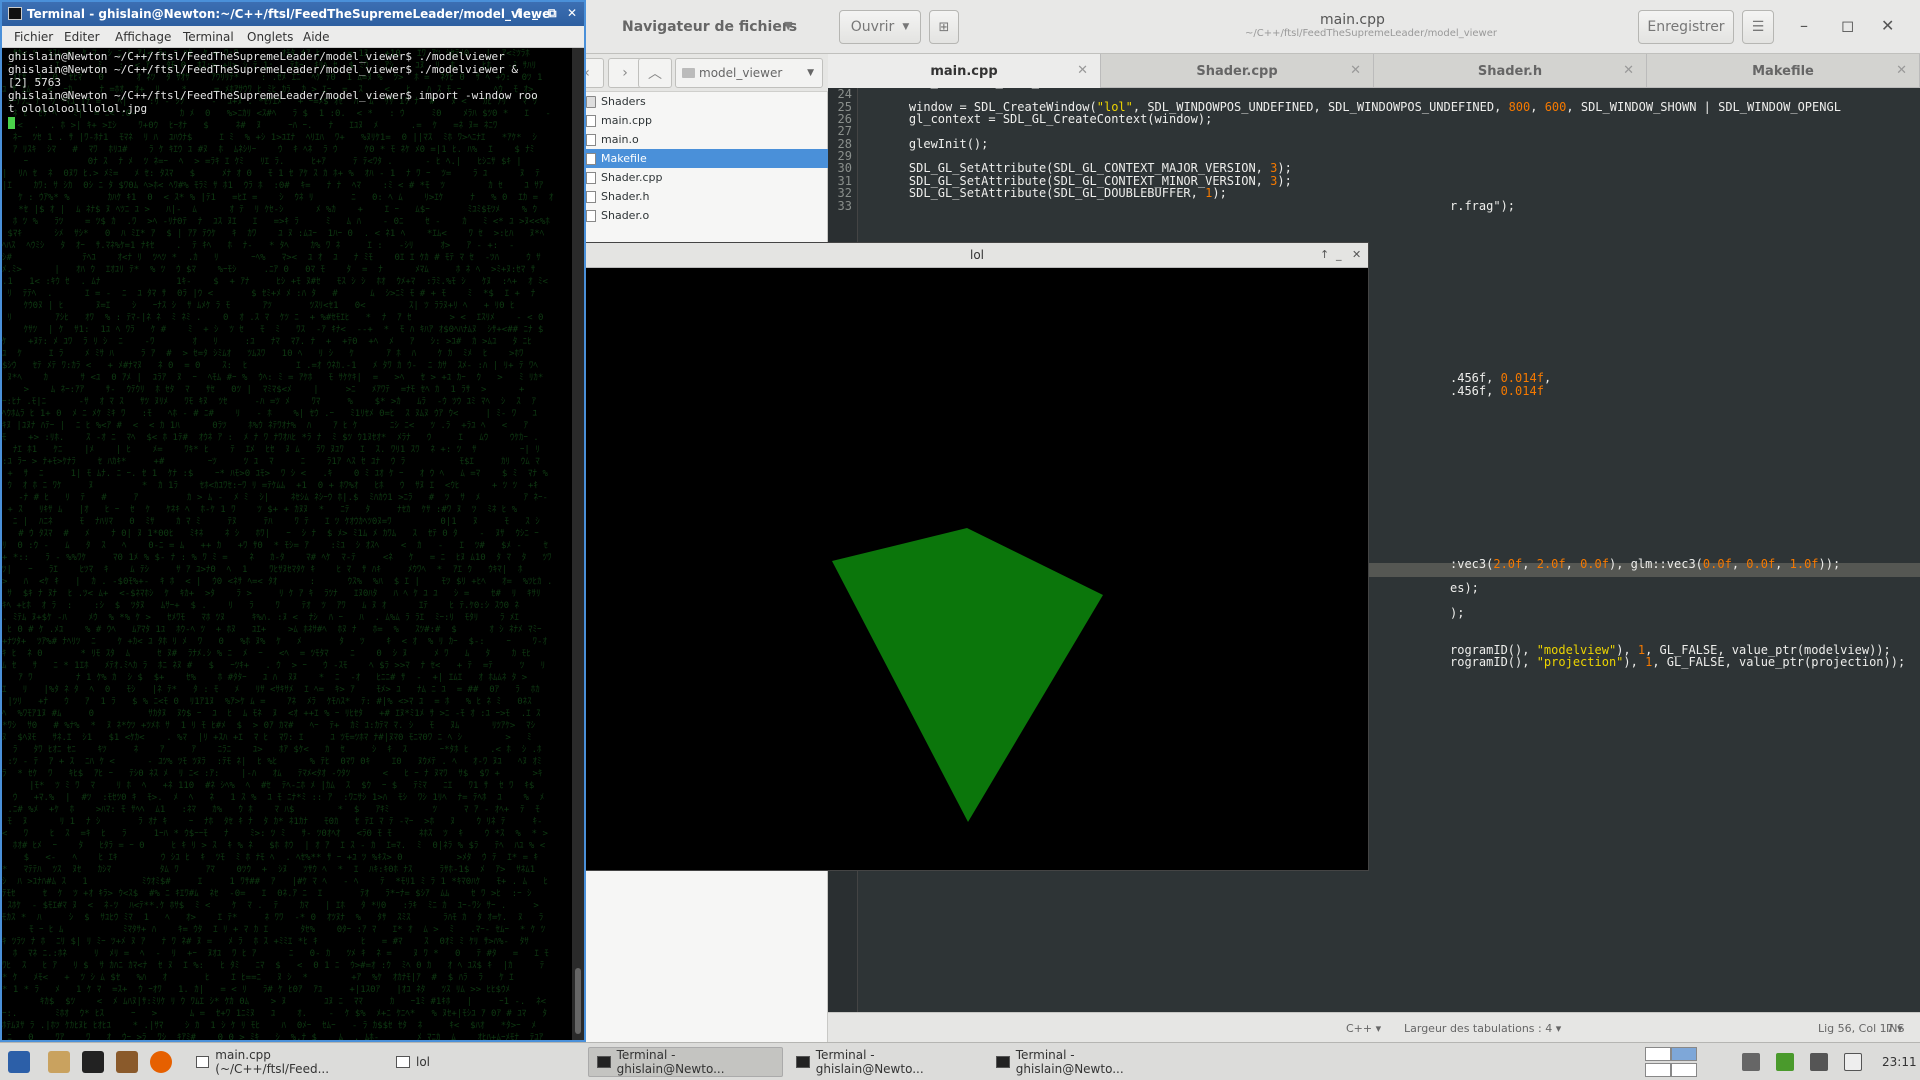 The width and height of the screenshot is (1920, 1080). What do you see at coordinates (623, 101) in the screenshot?
I see `file-name: Shaders` at bounding box center [623, 101].